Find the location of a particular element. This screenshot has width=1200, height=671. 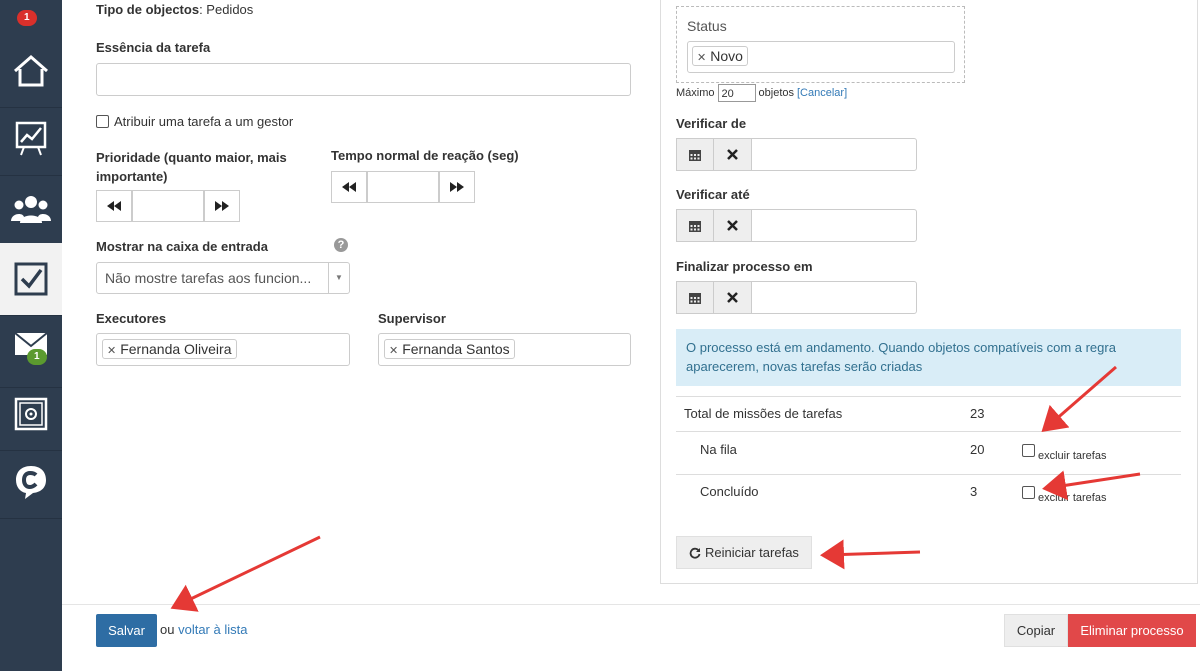

verify-from-clear-button is located at coordinates (732, 154).